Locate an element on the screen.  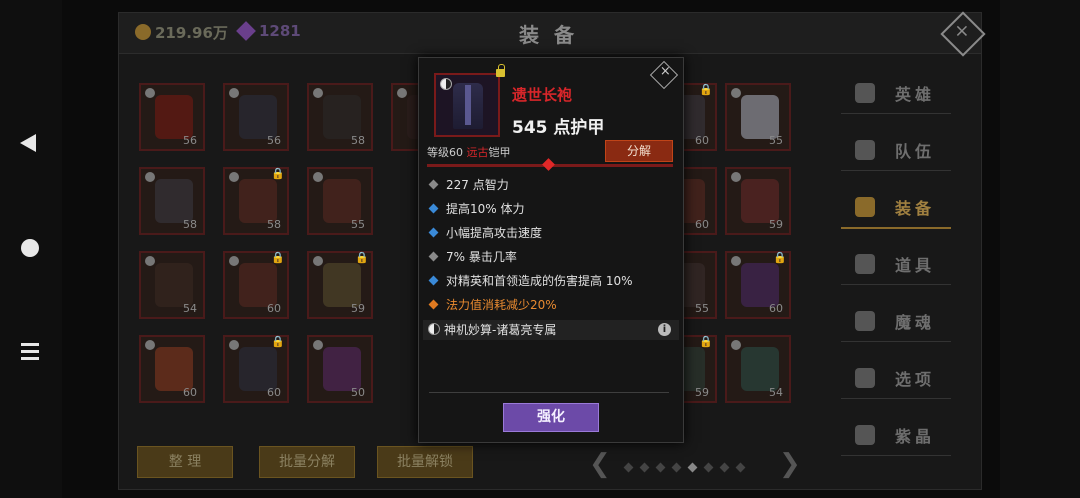
inventory-slot: 59 is located at coordinates (758, 201).